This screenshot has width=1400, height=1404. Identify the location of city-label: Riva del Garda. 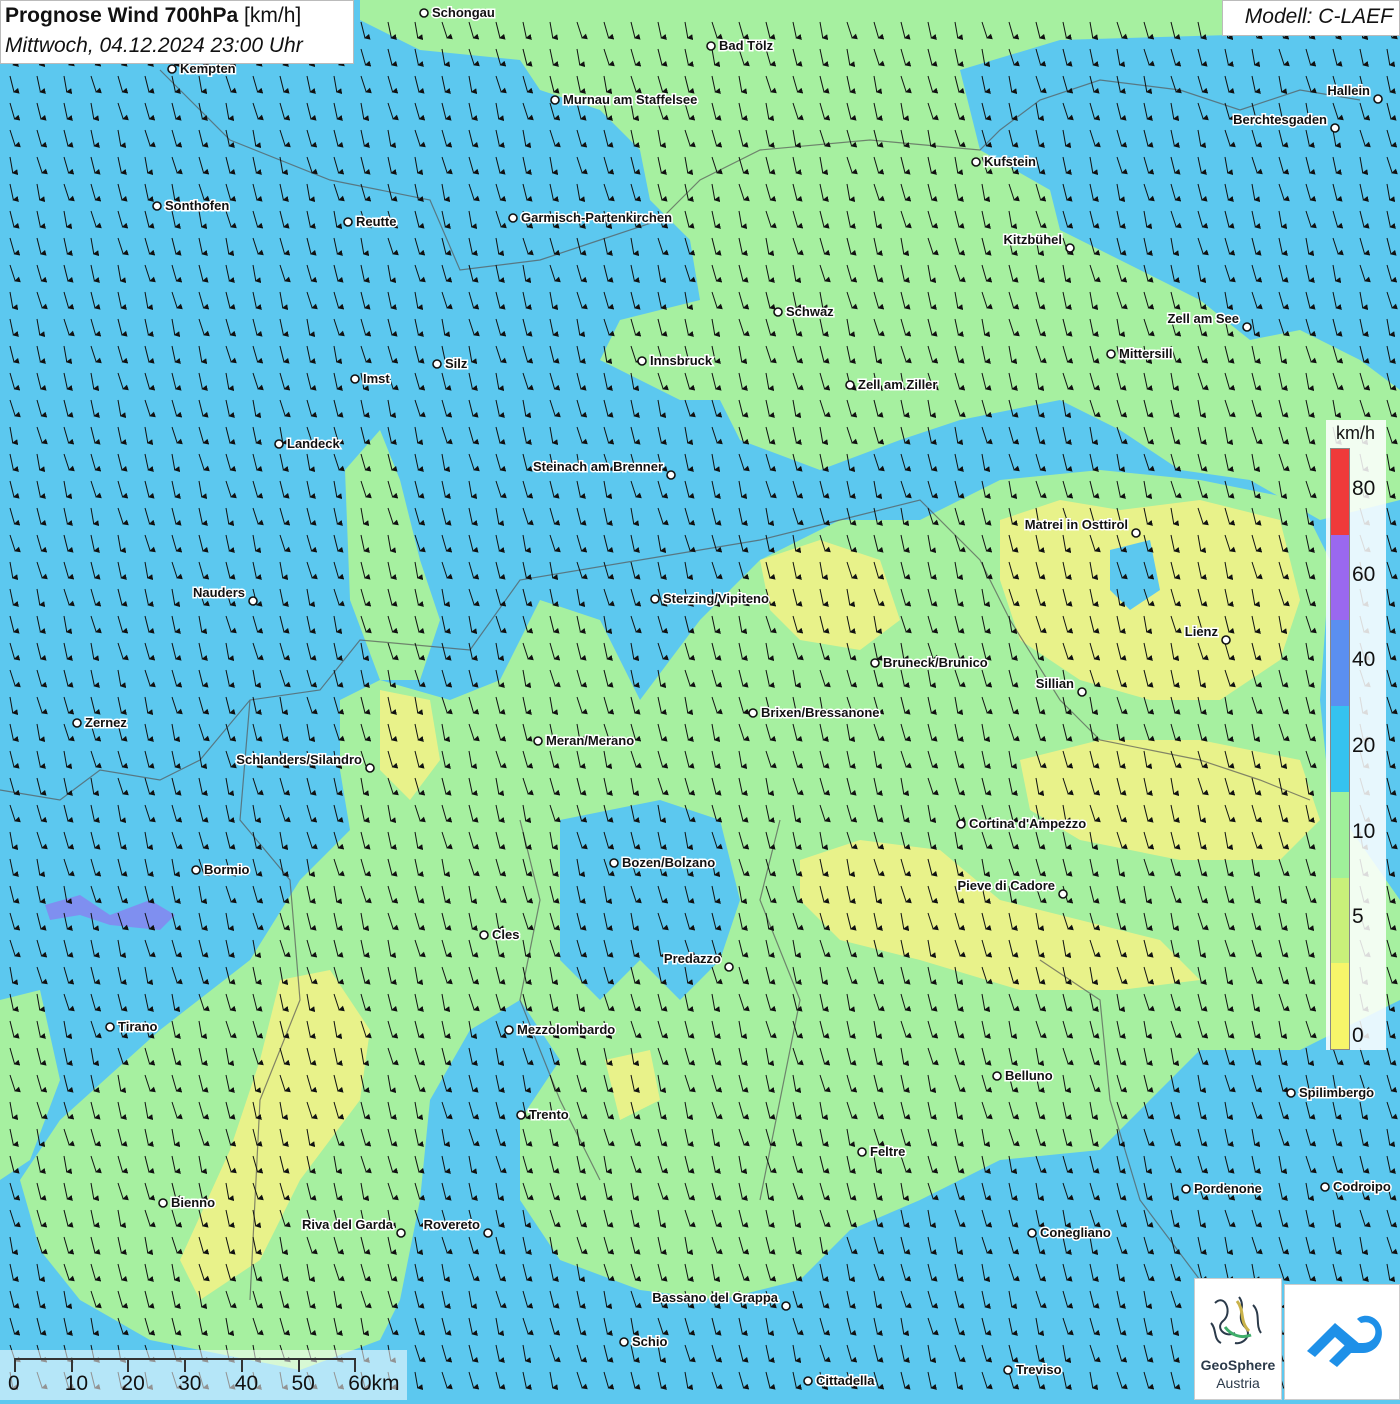
(348, 1224).